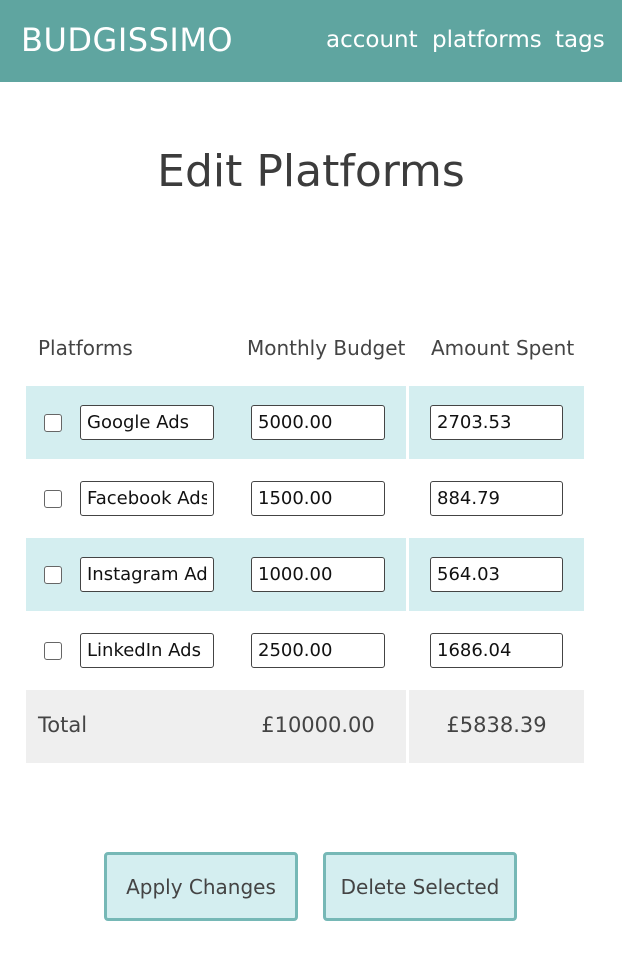  What do you see at coordinates (127, 40) in the screenshot?
I see `brand-logo: BUDGISSIMO` at bounding box center [127, 40].